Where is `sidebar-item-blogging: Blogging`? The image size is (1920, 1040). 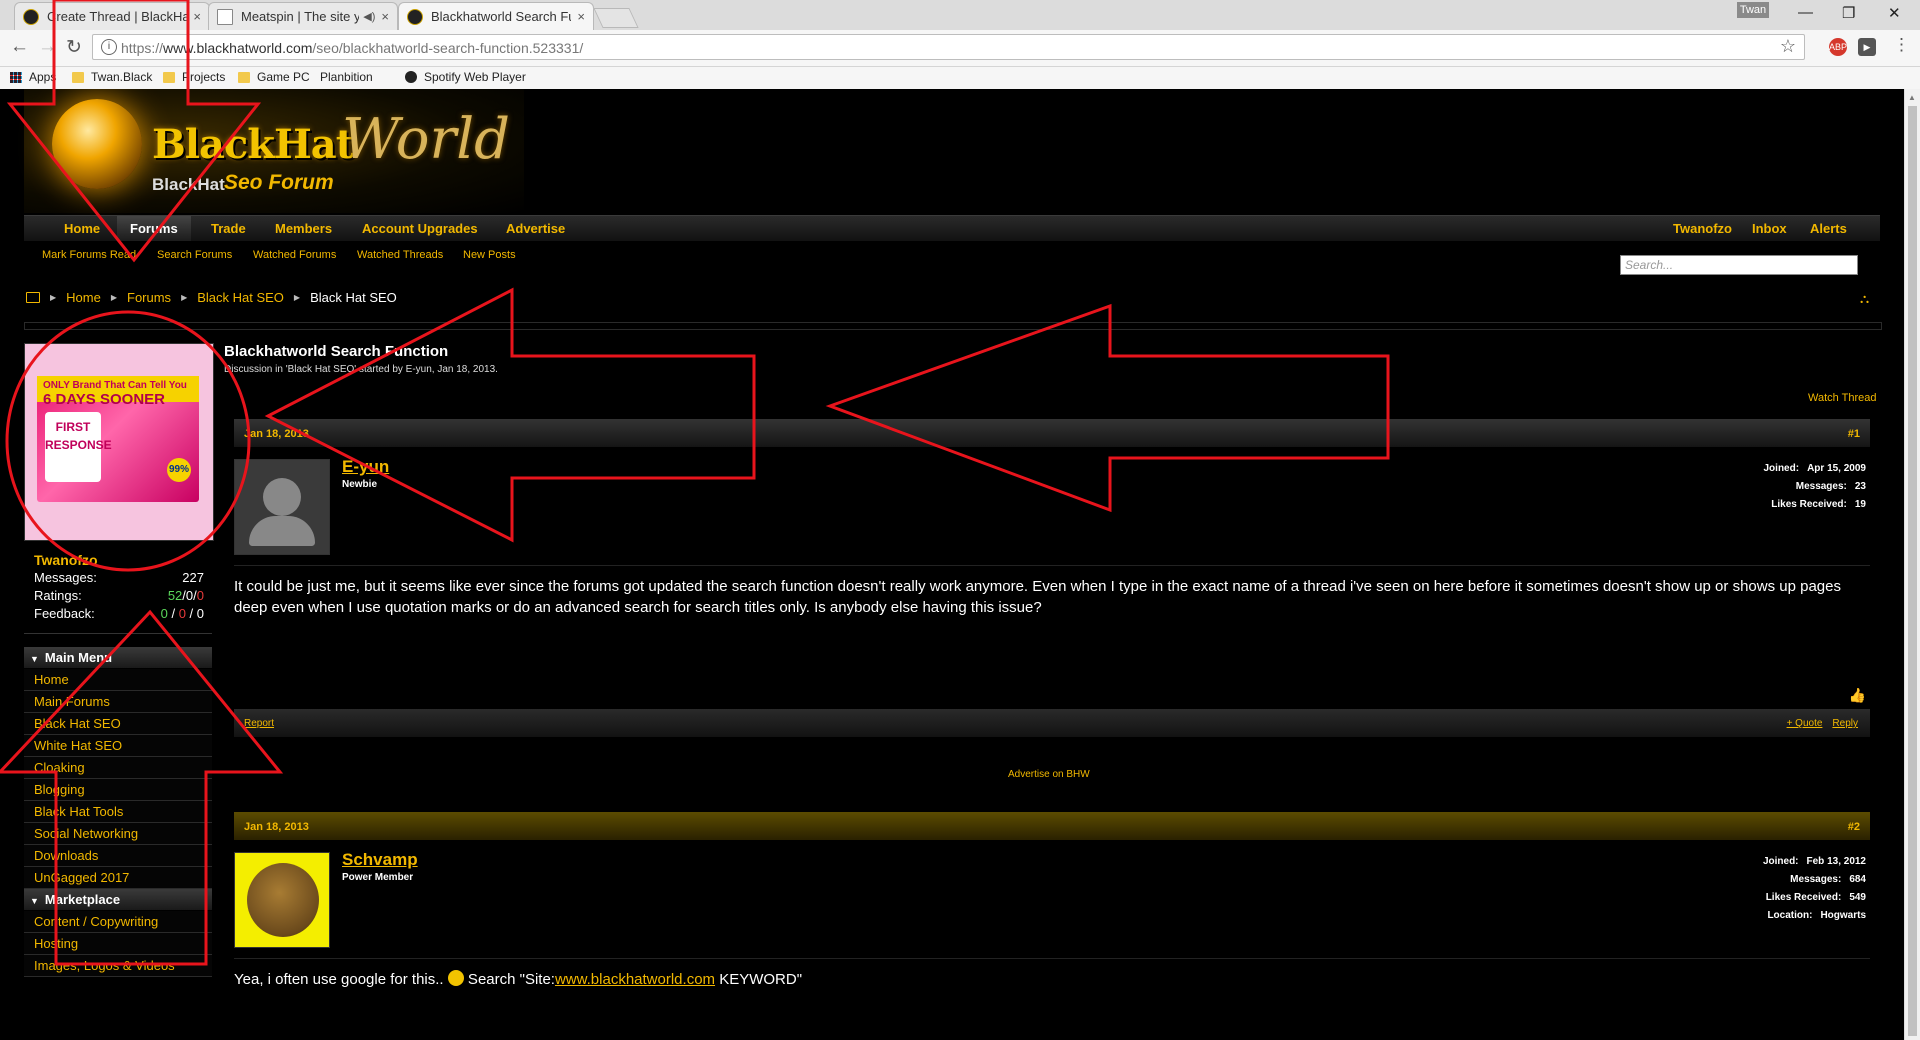 sidebar-item-blogging: Blogging is located at coordinates (118, 790).